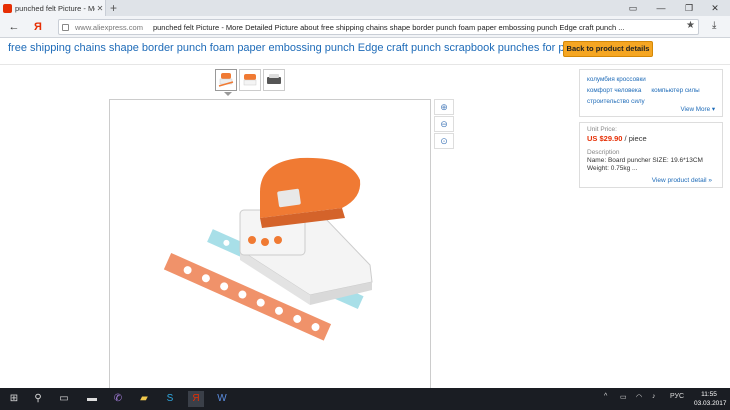 The width and height of the screenshot is (730, 410). What do you see at coordinates (100, 8) in the screenshot?
I see `close-tab-icon: ✕` at bounding box center [100, 8].